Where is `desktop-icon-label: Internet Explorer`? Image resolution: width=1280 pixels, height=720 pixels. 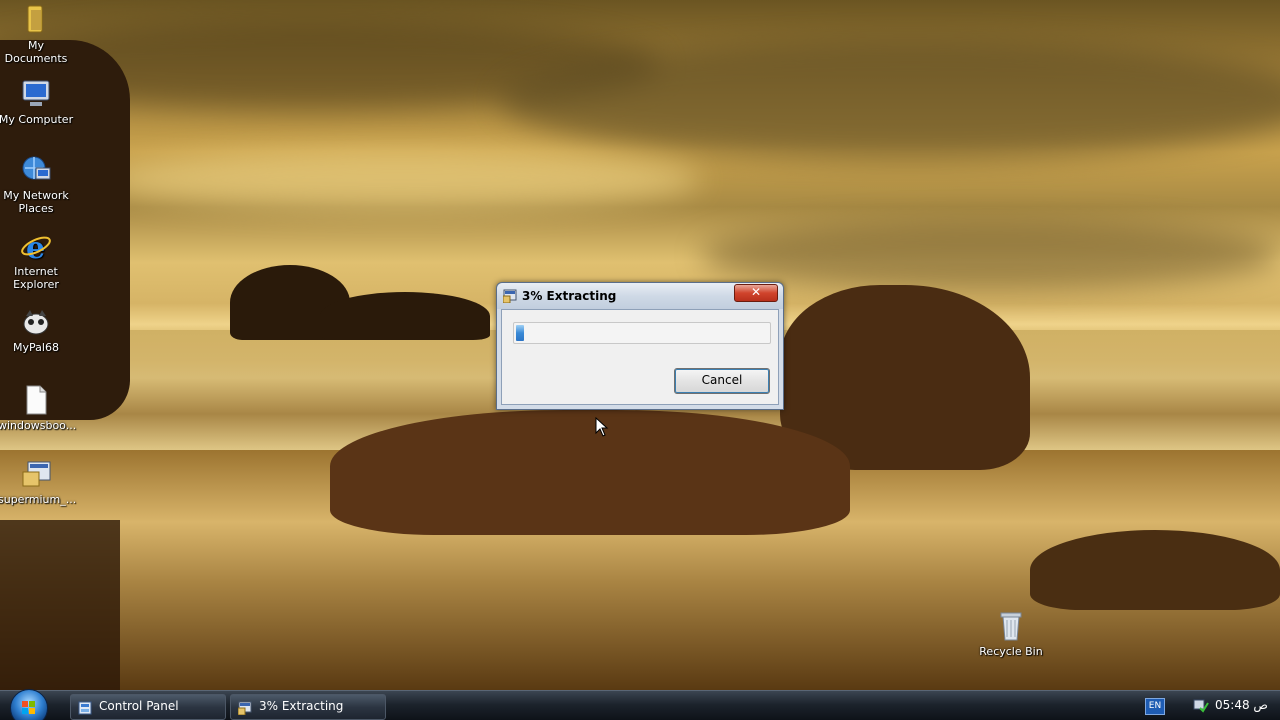
desktop-icon-label: Internet Explorer is located at coordinates (36, 278).